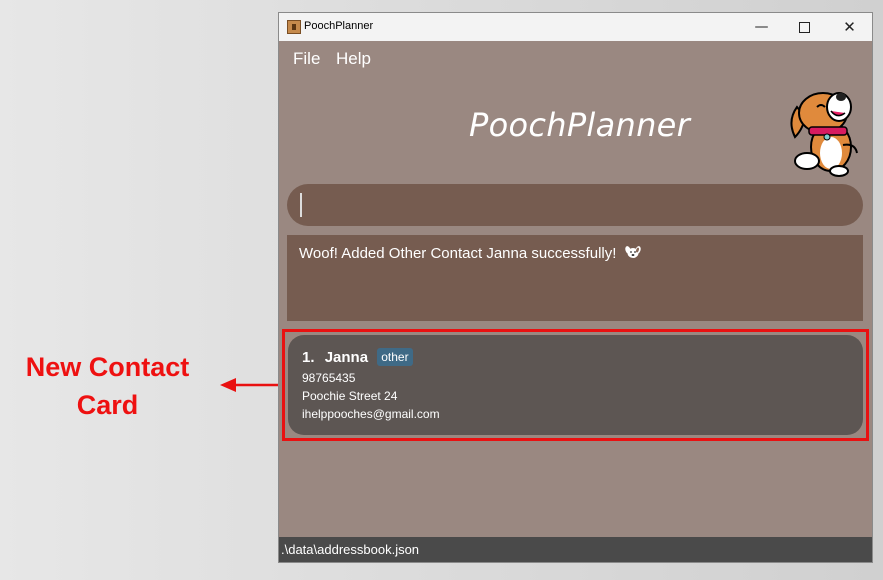 Image resolution: width=883 pixels, height=580 pixels. What do you see at coordinates (107, 367) in the screenshot?
I see `annotation-line-1: New Contact` at bounding box center [107, 367].